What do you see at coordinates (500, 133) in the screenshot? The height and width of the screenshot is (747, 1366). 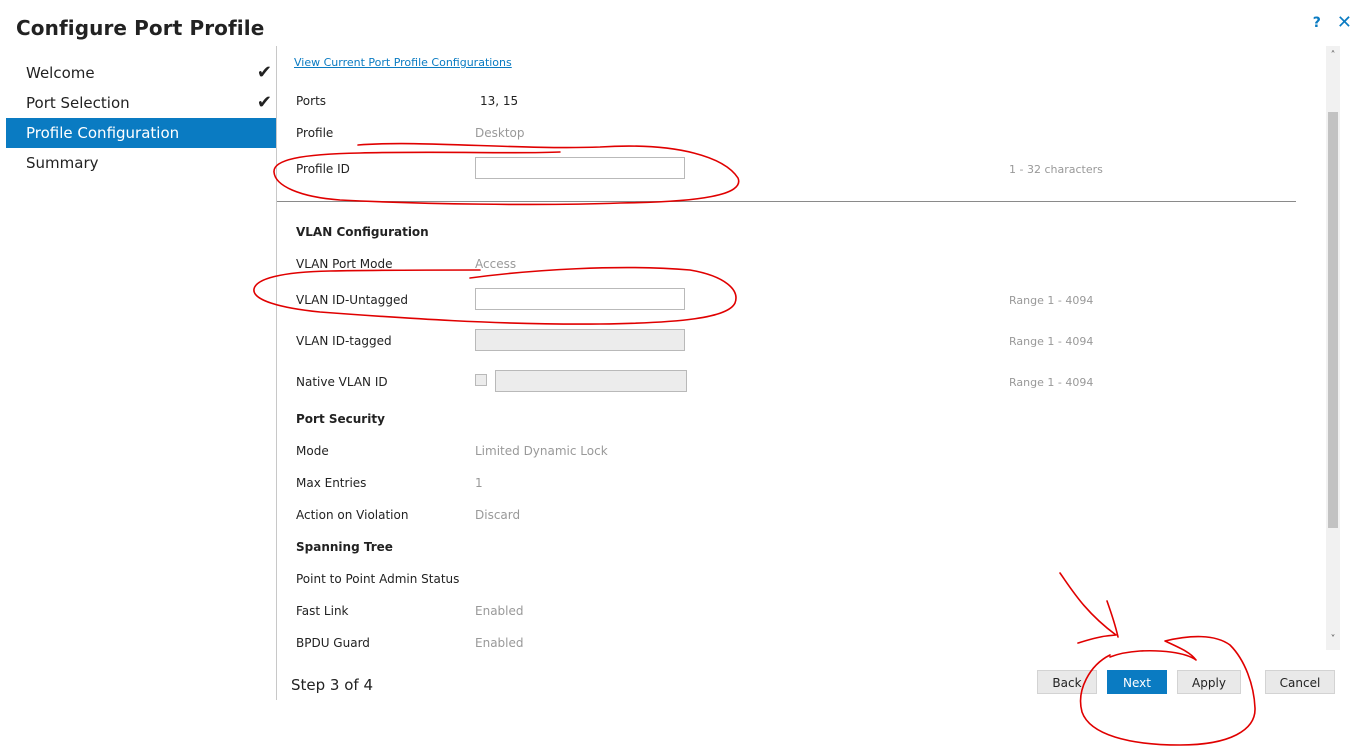 I see `profile-value: Desktop` at bounding box center [500, 133].